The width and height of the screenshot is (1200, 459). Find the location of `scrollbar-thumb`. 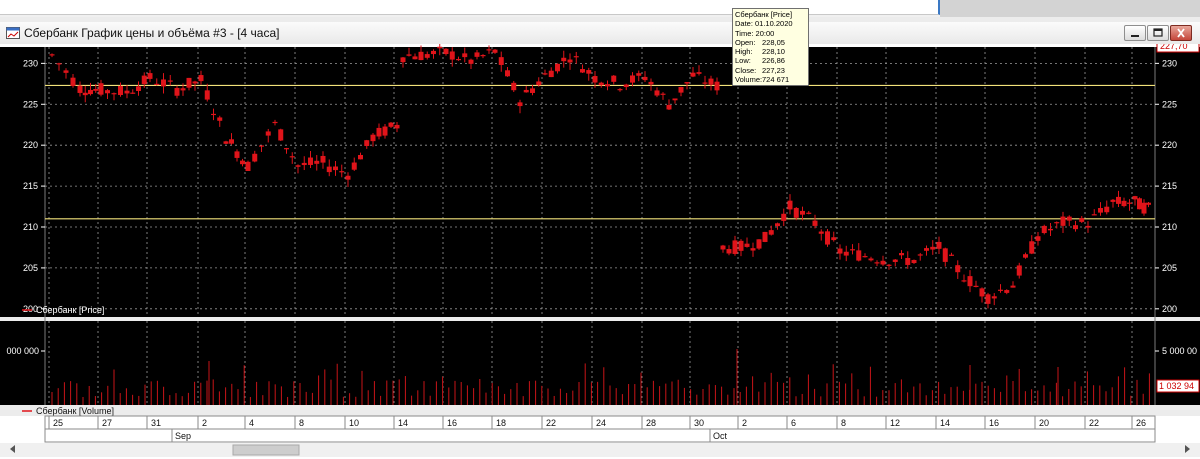

scrollbar-thumb is located at coordinates (266, 450).